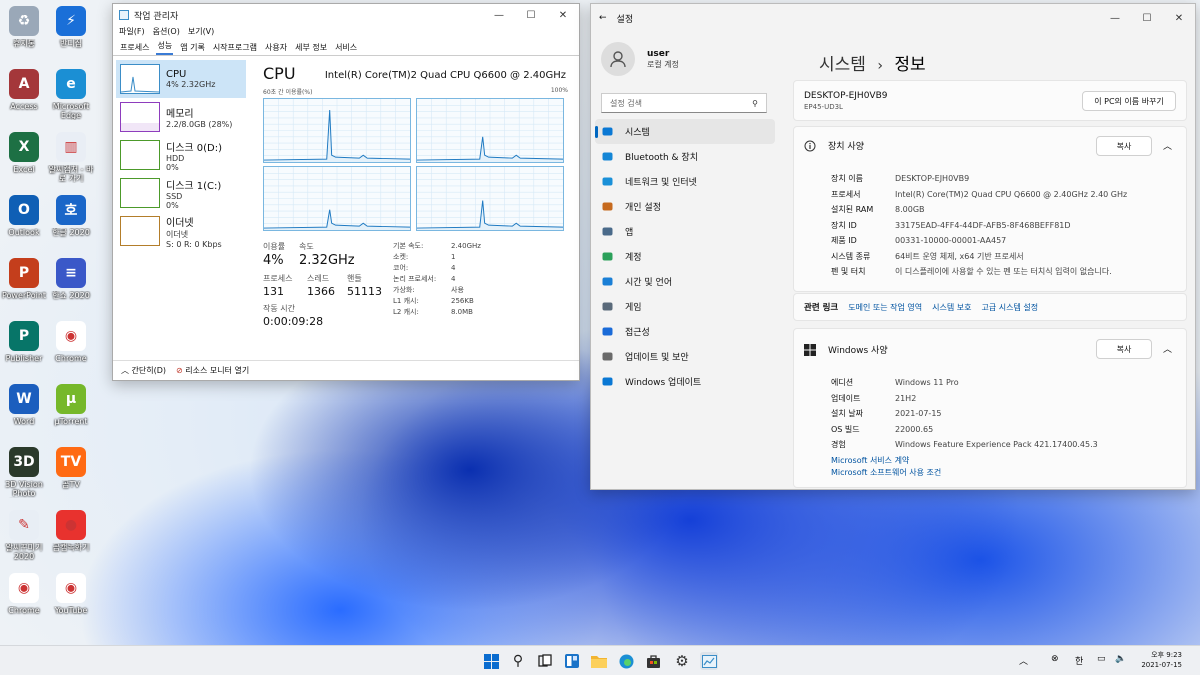 This screenshot has height=675, width=1200. I want to click on tab-services: 서비스, so click(346, 48).